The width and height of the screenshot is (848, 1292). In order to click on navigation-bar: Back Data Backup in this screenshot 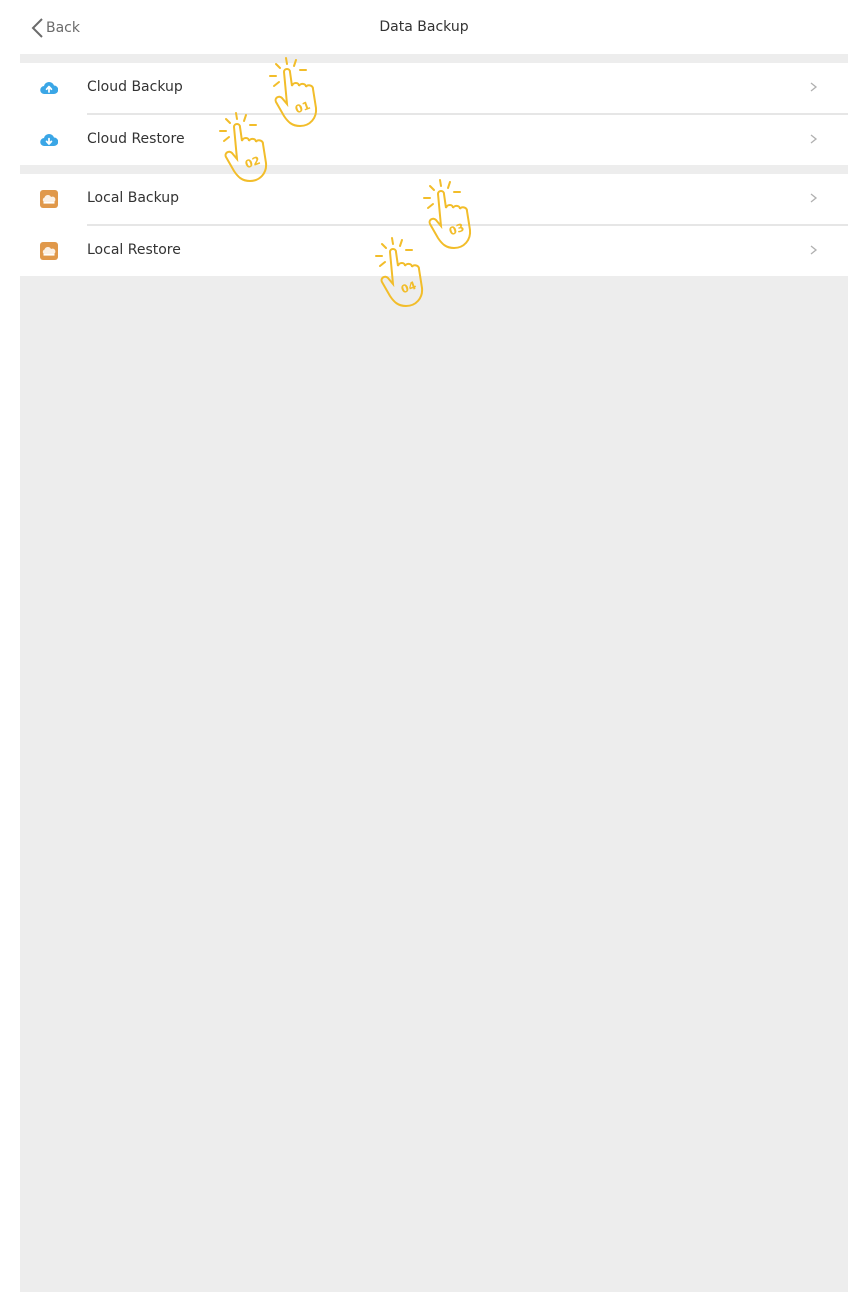, I will do `click(424, 27)`.